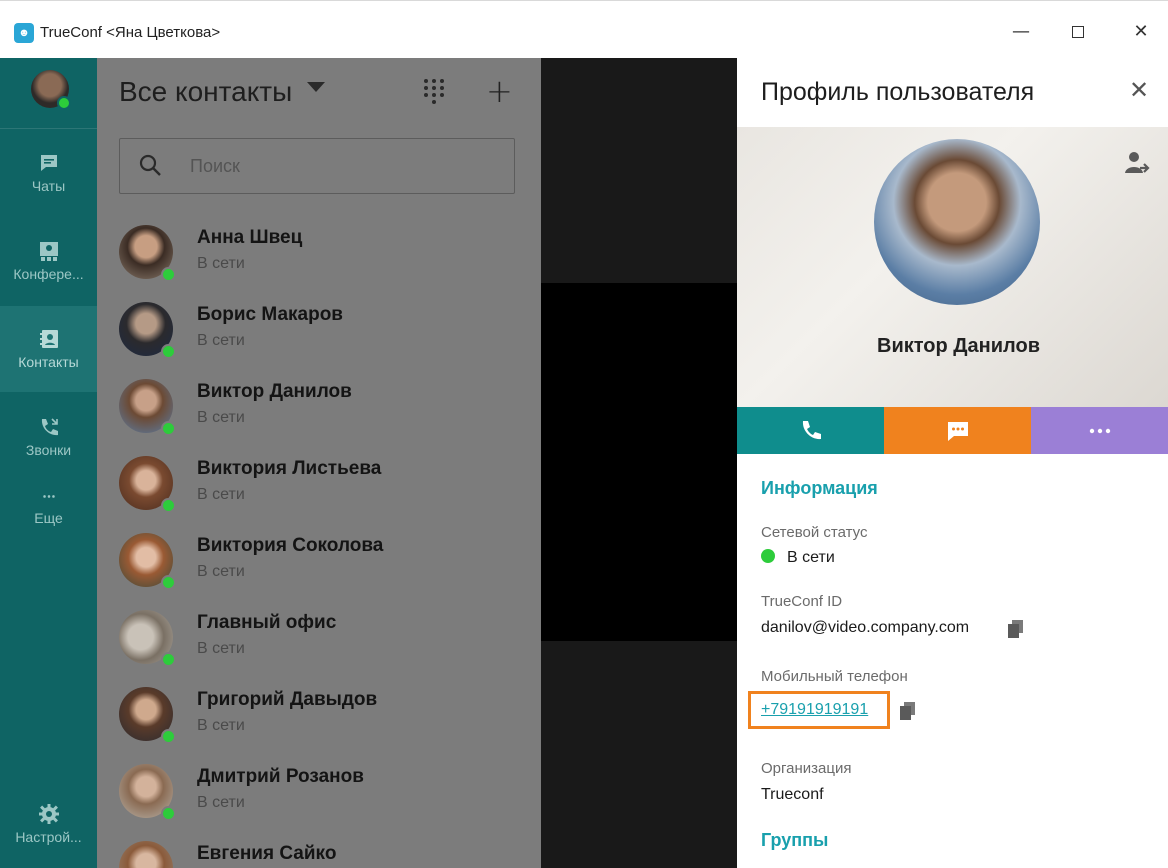 The width and height of the screenshot is (1168, 868). What do you see at coordinates (287, 699) in the screenshot?
I see `contact-name: Григорий Давыдов` at bounding box center [287, 699].